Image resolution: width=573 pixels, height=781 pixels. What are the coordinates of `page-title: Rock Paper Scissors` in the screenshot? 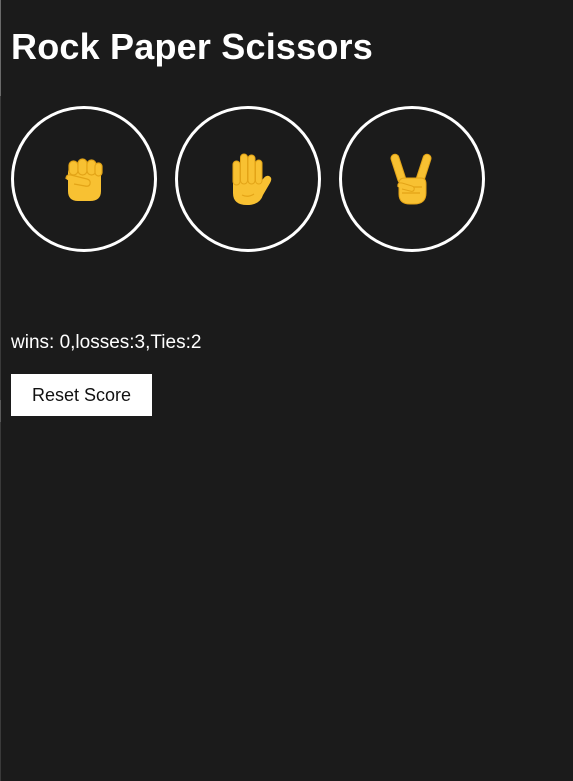 It's located at (192, 46).